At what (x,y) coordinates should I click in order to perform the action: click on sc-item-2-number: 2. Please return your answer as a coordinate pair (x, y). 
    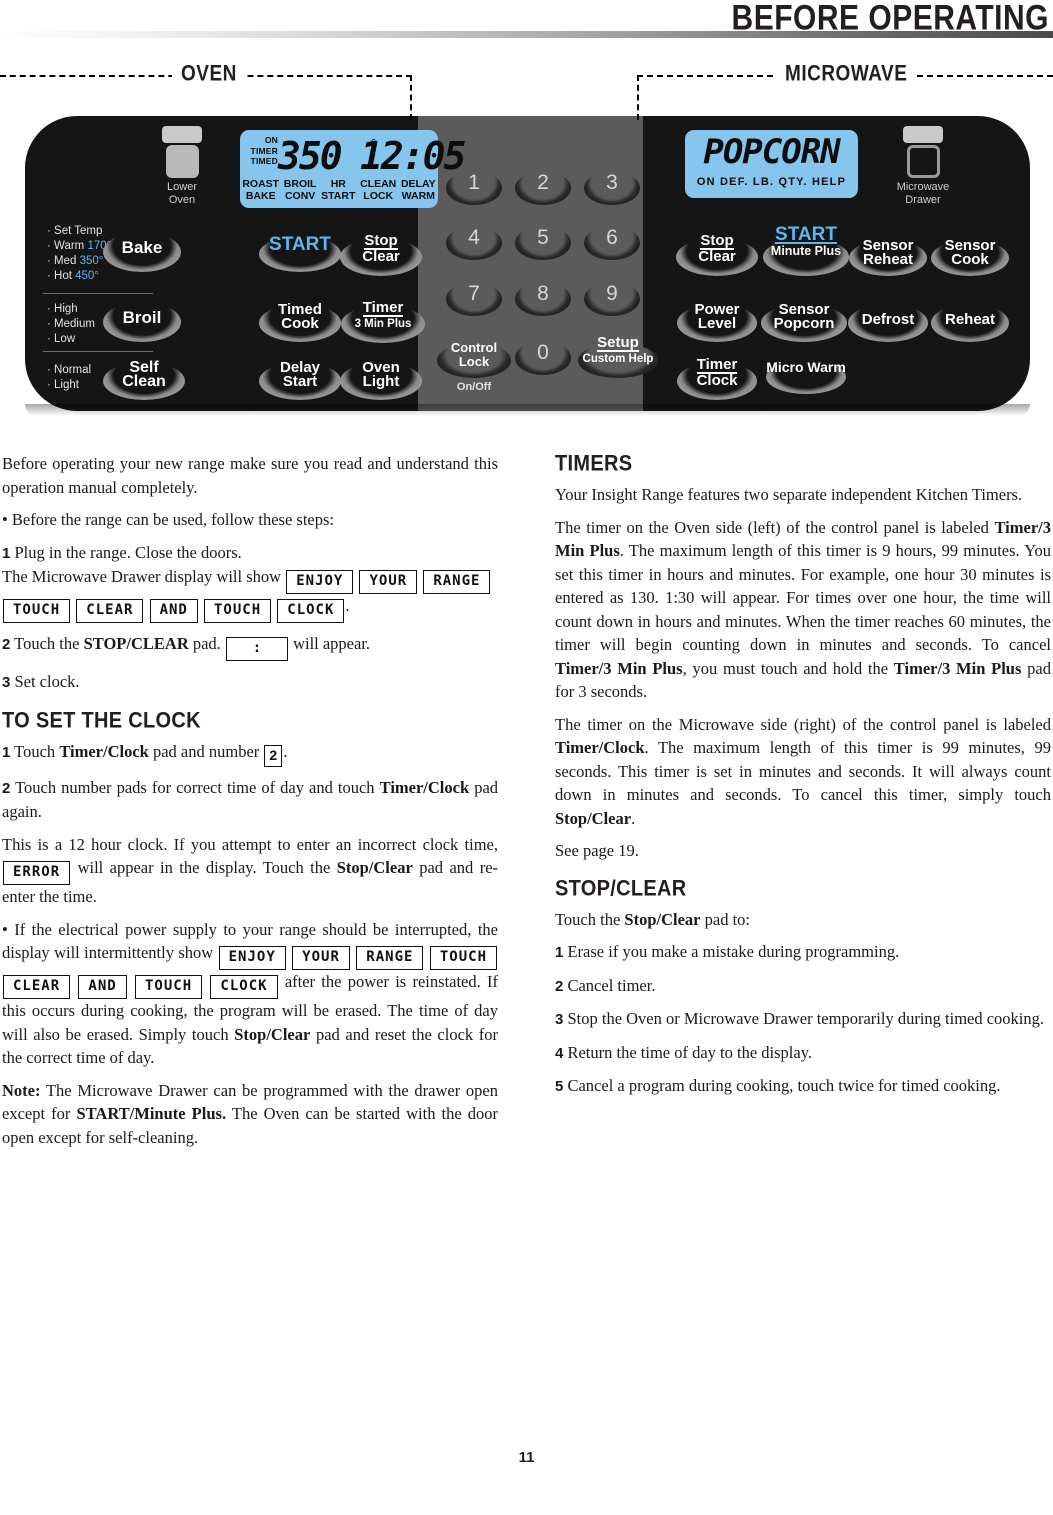
    Looking at the image, I should click on (559, 986).